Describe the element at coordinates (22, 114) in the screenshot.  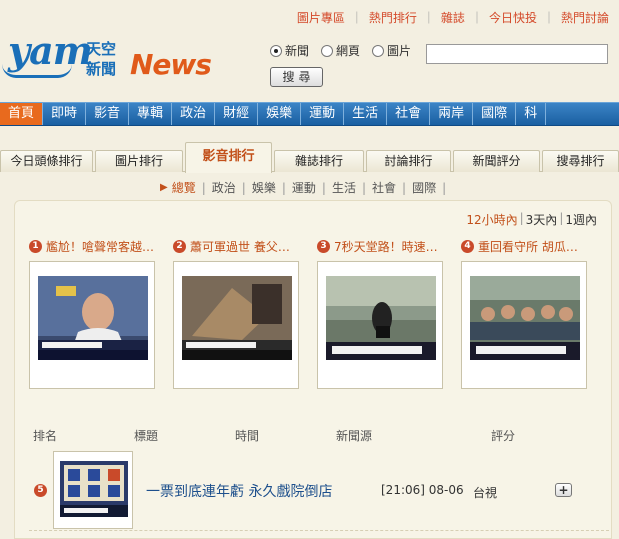
I see `nav-item-home: 首頁` at that location.